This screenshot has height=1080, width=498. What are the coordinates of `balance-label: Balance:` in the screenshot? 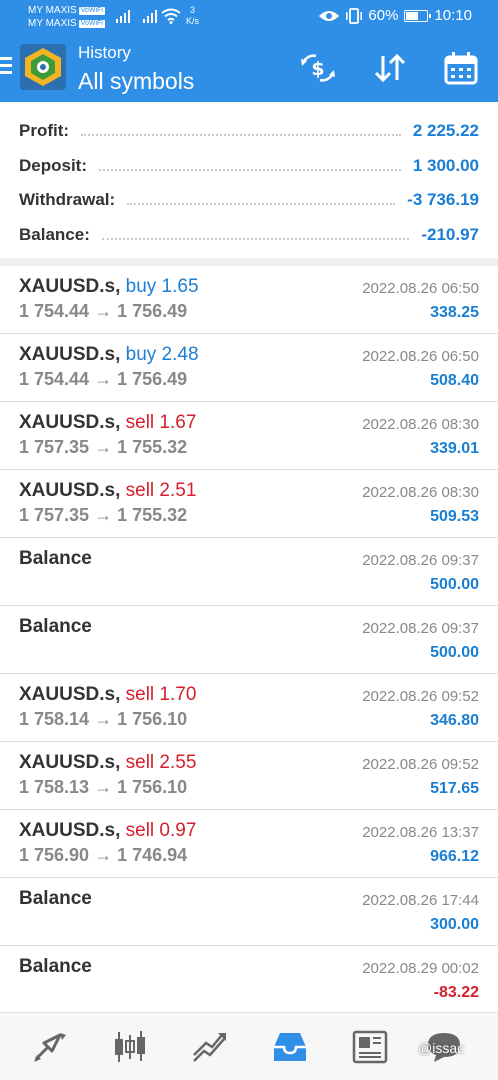 It's located at (54, 234).